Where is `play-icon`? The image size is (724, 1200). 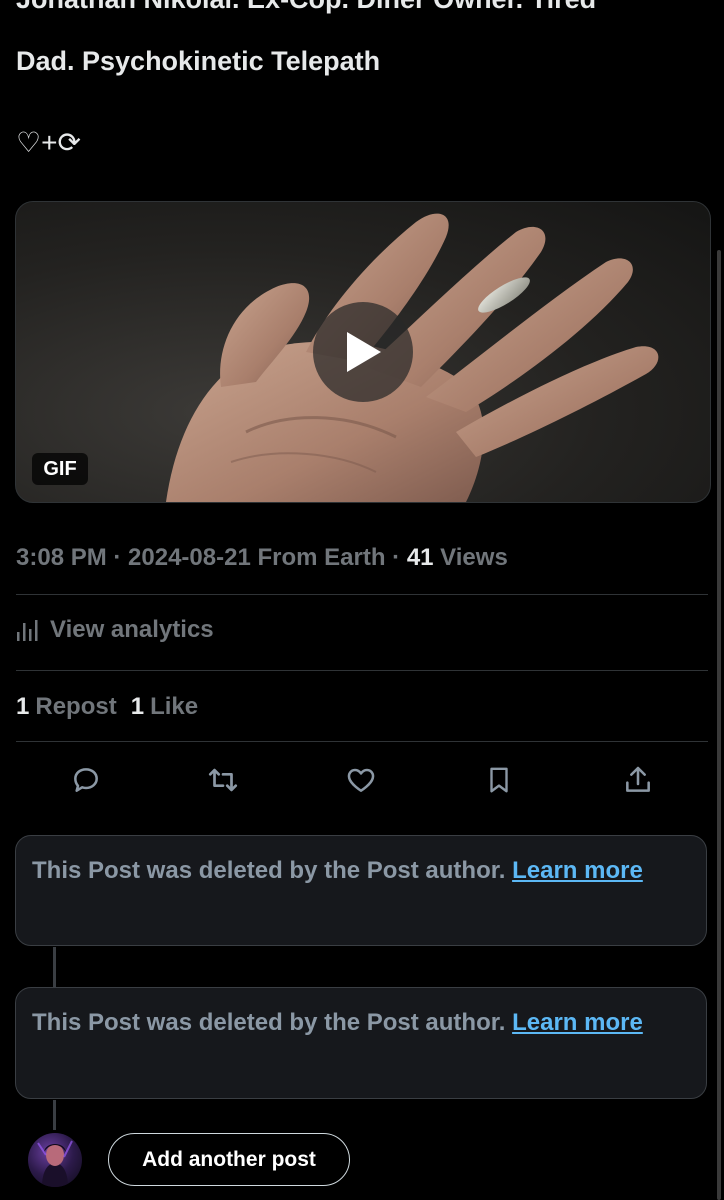 play-icon is located at coordinates (364, 352).